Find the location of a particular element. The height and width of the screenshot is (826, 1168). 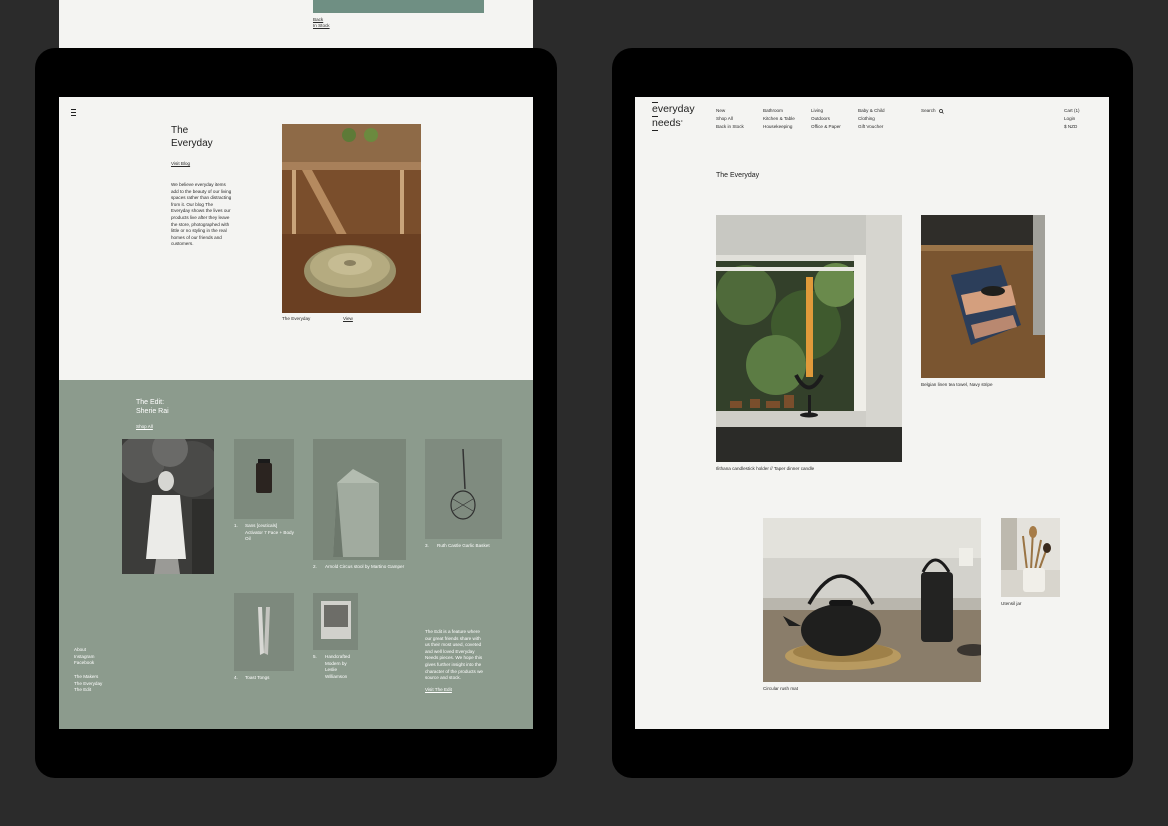

nav-column-home: Bathroom Kitchen & Table Housekeeping is located at coordinates (779, 119).